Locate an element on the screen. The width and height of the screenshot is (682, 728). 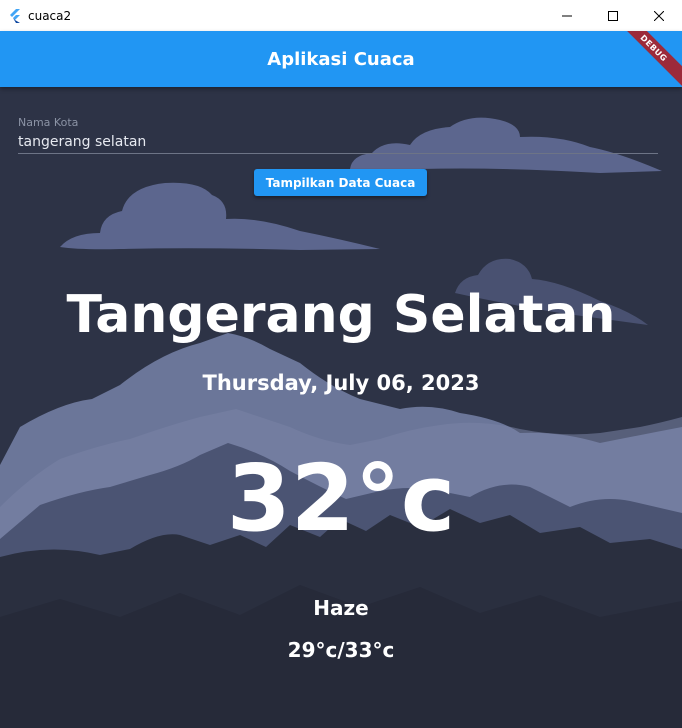
city-field-label: Nama Kota is located at coordinates (48, 122).